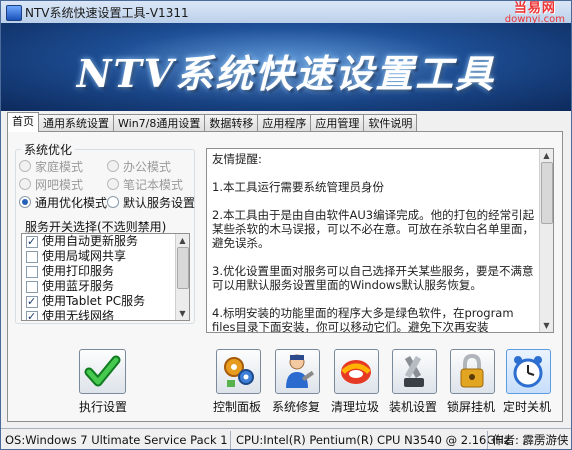 This screenshot has width=572, height=450. What do you see at coordinates (107, 13) in the screenshot?
I see `window-title: NTV系统快速设置工具-V1311` at bounding box center [107, 13].